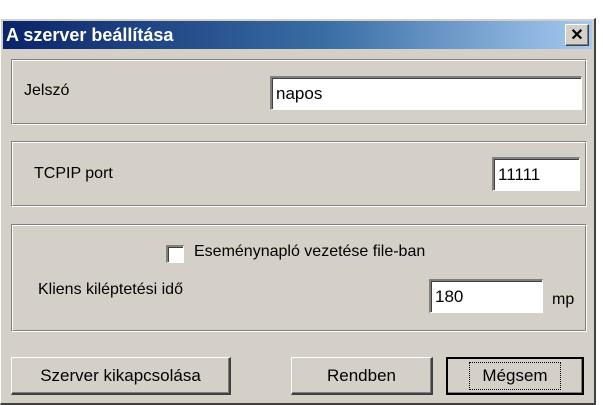  What do you see at coordinates (486, 296) in the screenshot?
I see `timeout-input` at bounding box center [486, 296].